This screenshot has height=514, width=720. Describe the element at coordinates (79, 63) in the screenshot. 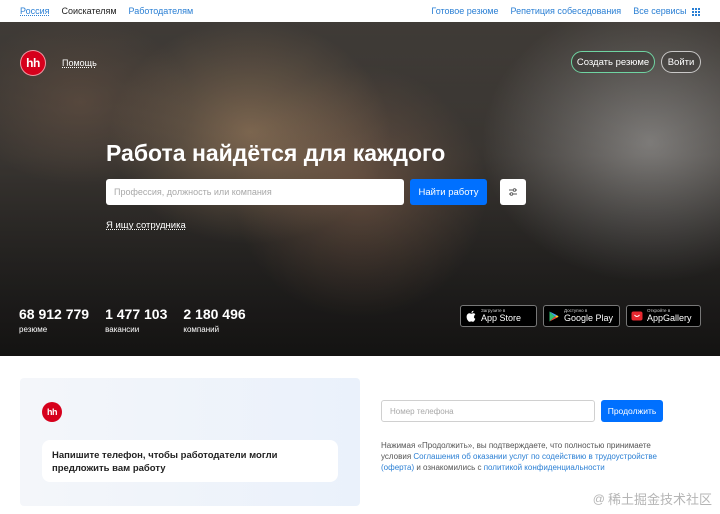

I see `help-link: Помощь` at that location.